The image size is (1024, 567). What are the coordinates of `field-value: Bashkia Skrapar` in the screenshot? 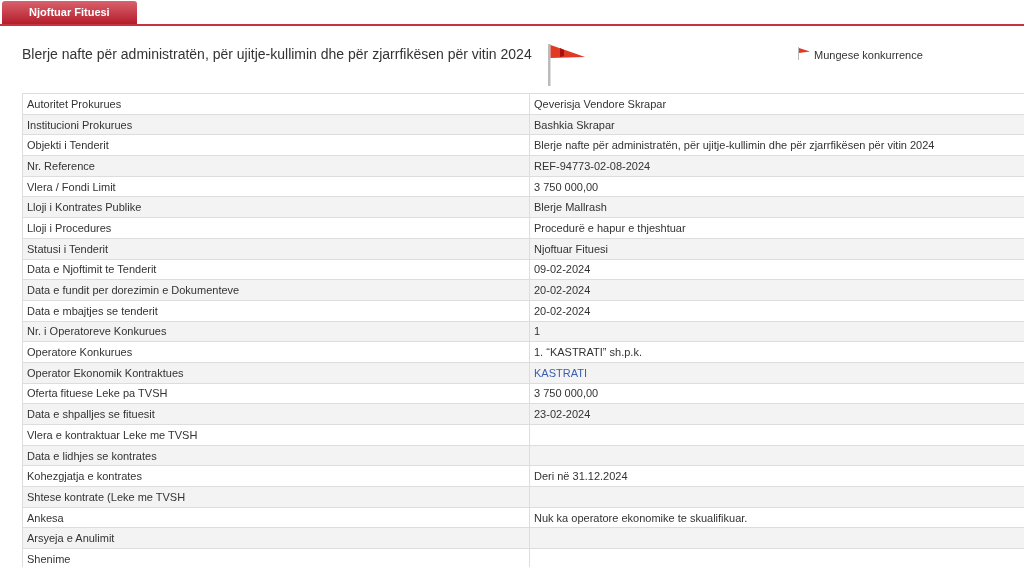 It's located at (776, 124).